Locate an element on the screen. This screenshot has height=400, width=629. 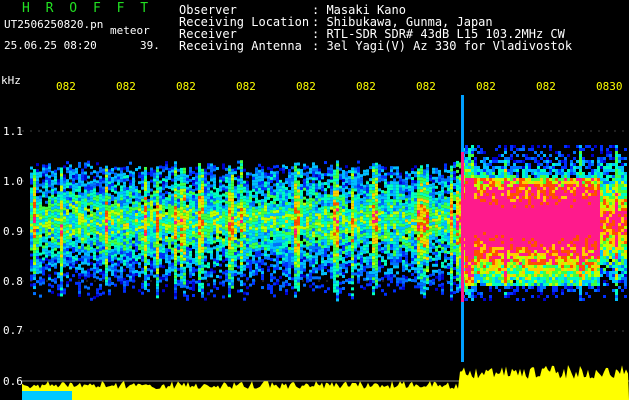
antenna-label: Receiving Antenna is located at coordinates (240, 46).